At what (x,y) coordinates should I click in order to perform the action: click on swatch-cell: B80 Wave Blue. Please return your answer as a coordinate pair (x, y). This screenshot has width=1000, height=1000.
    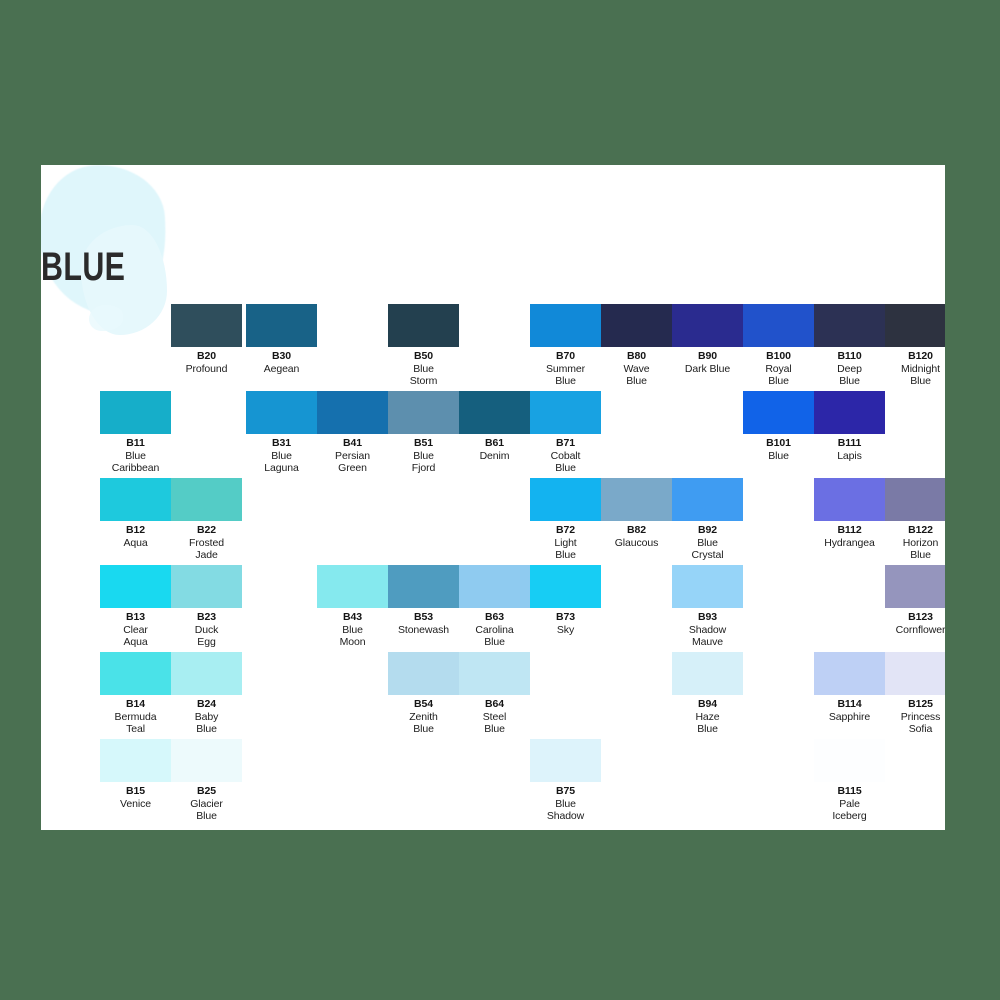
    Looking at the image, I should click on (636, 346).